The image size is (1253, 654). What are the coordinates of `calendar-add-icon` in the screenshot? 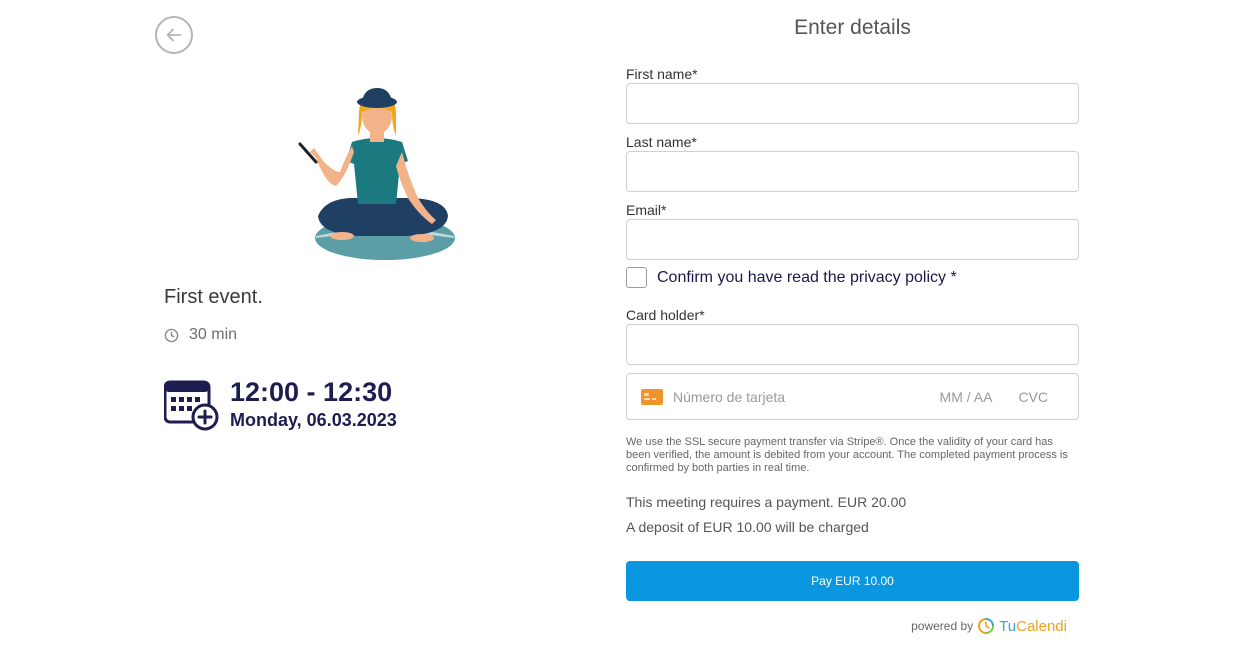 It's located at (191, 405).